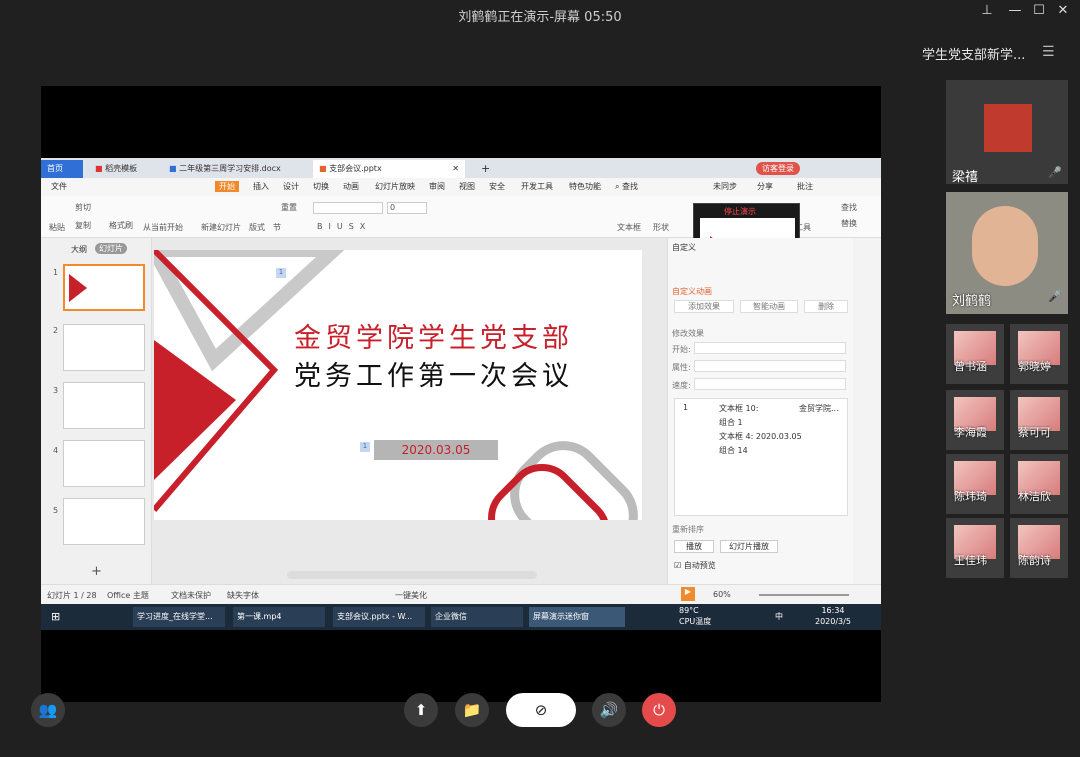 Image resolution: width=1080 pixels, height=757 pixels. Describe the element at coordinates (57, 227) in the screenshot. I see `paste-button: 粘贴` at that location.